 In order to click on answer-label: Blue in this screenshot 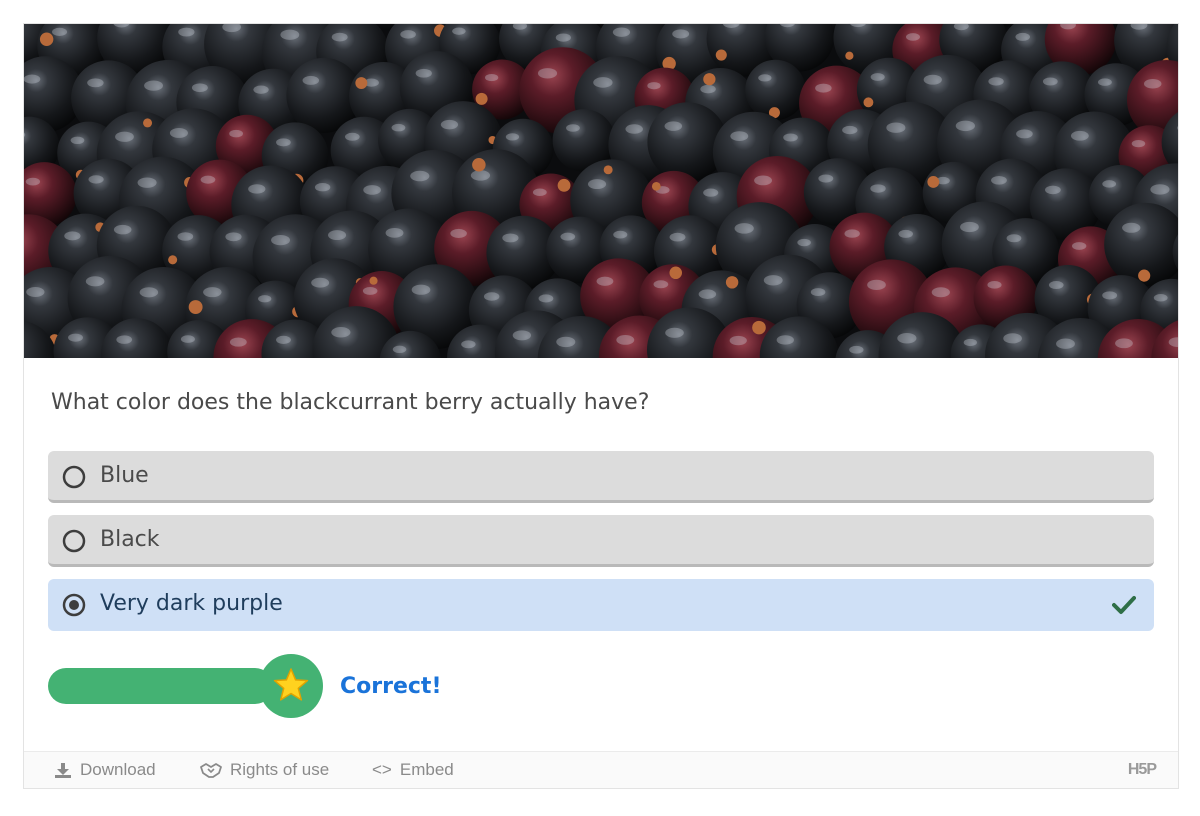, I will do `click(124, 475)`.